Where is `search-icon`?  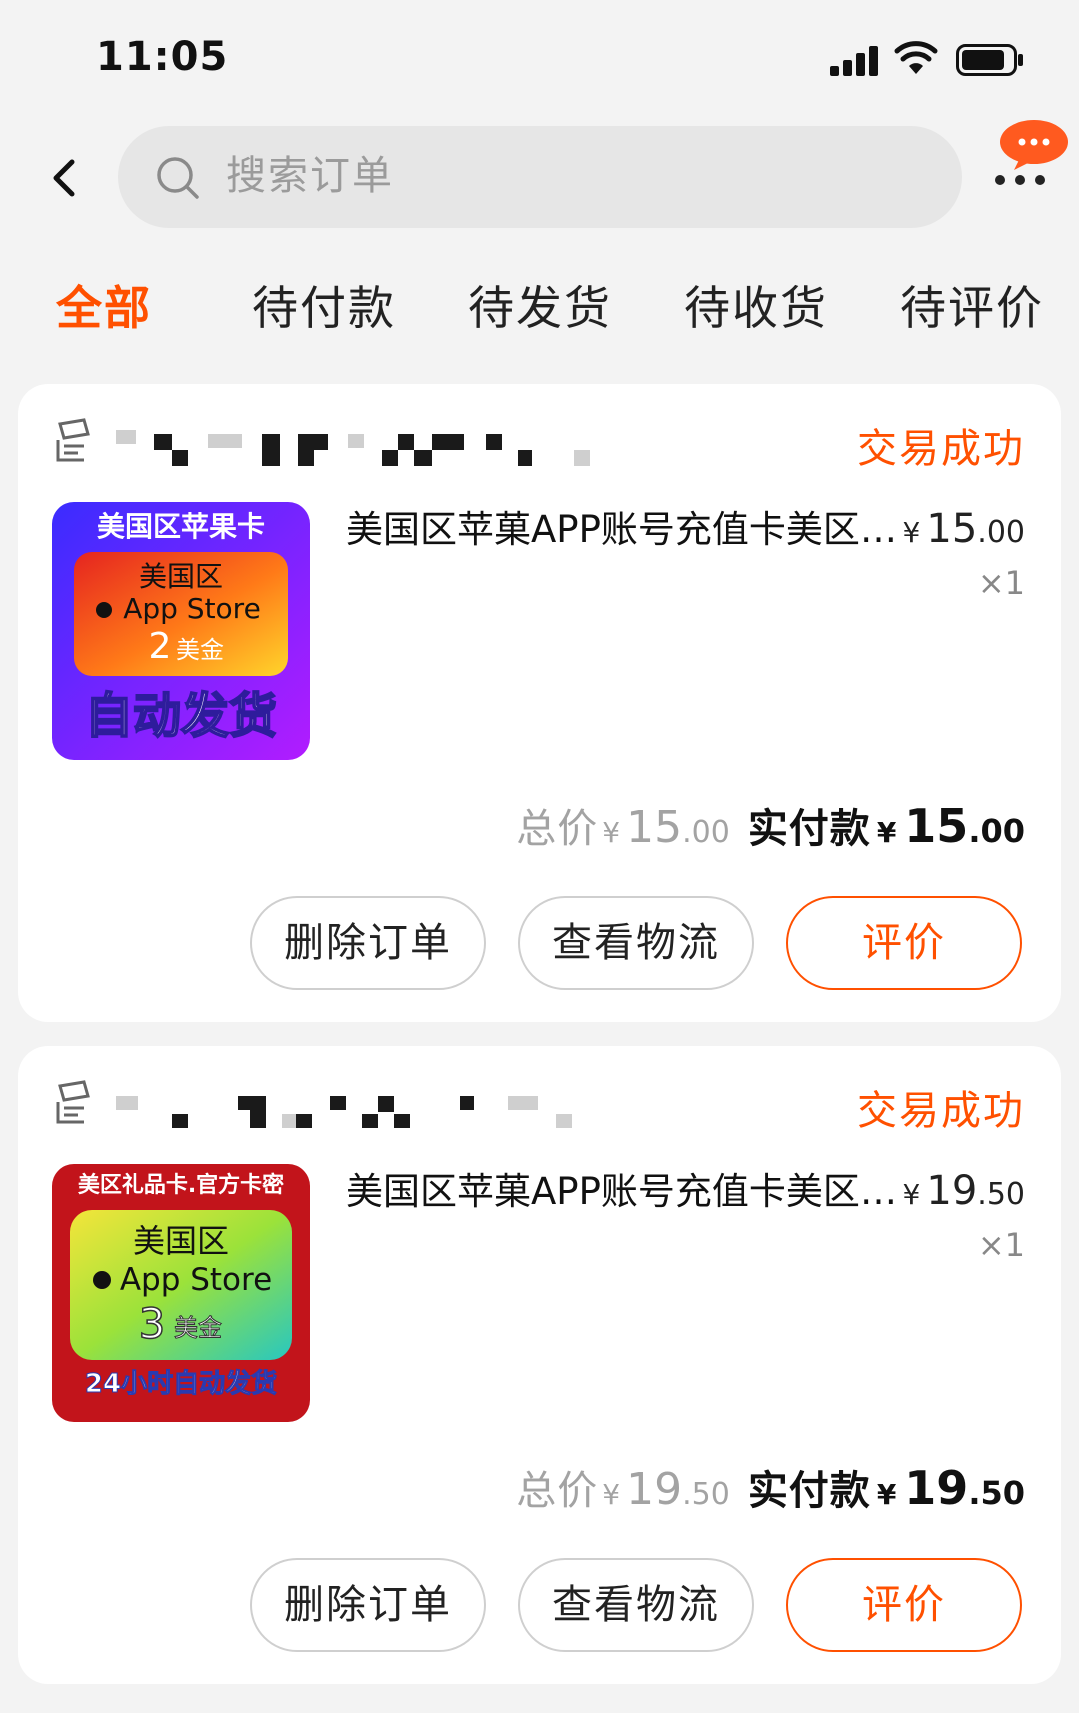
search-icon is located at coordinates (178, 178).